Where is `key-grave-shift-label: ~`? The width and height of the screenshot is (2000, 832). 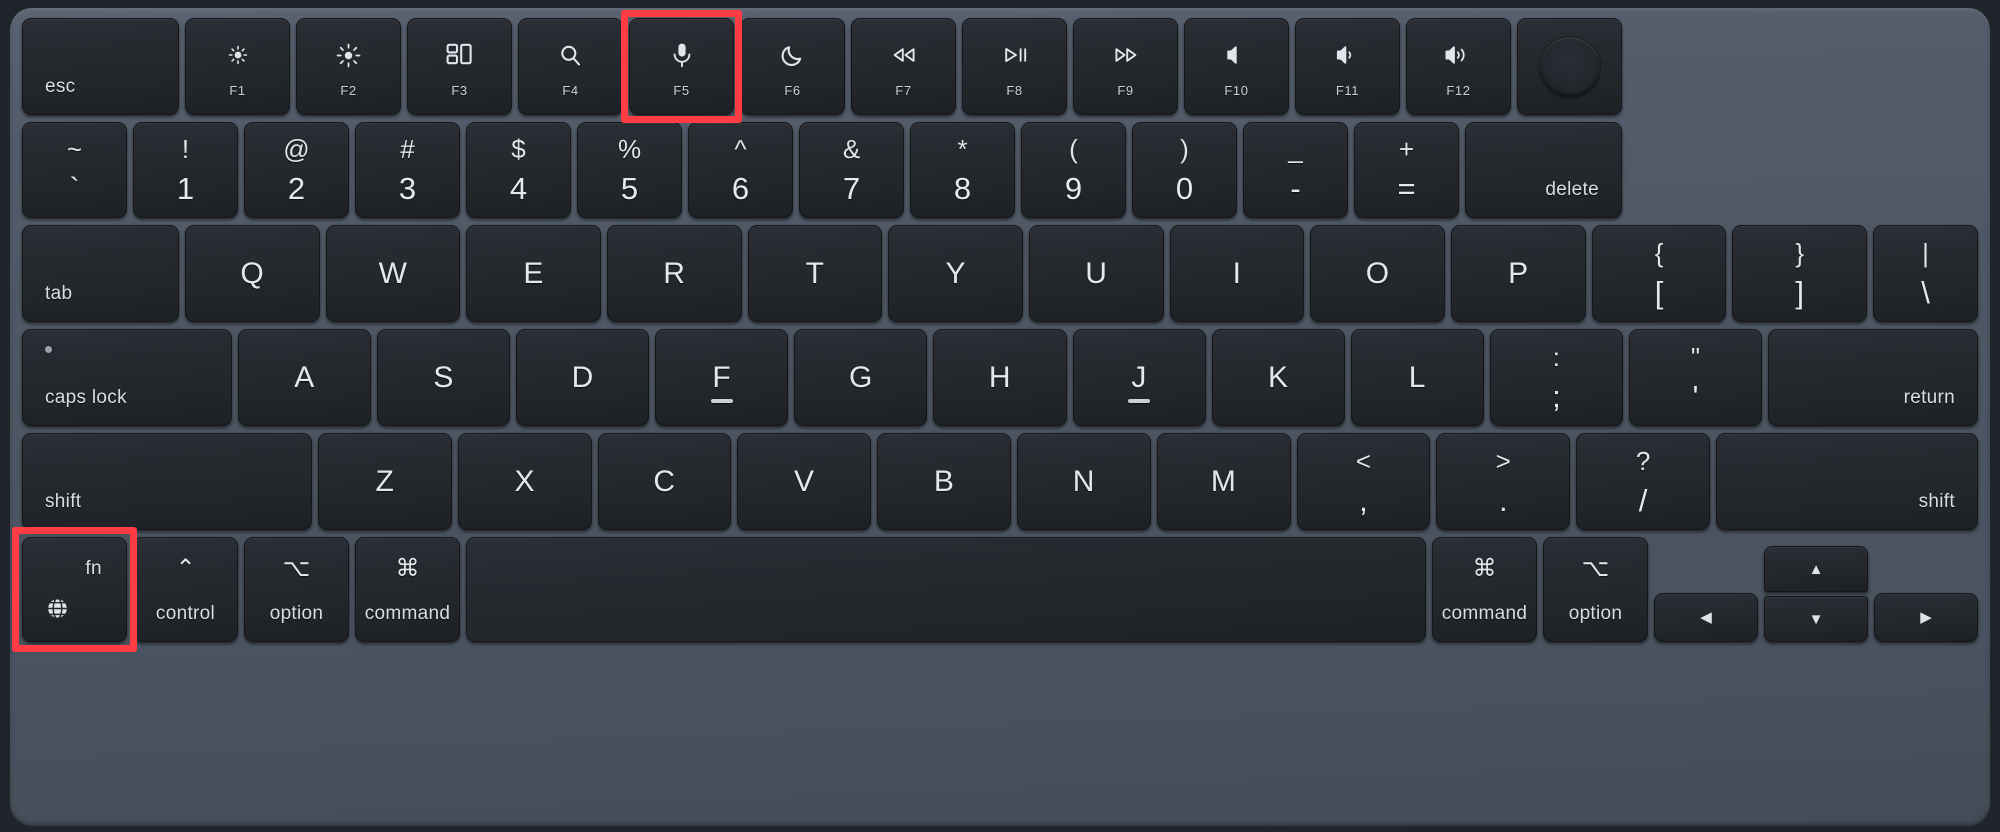
key-grave-shift-label: ~ is located at coordinates (74, 149).